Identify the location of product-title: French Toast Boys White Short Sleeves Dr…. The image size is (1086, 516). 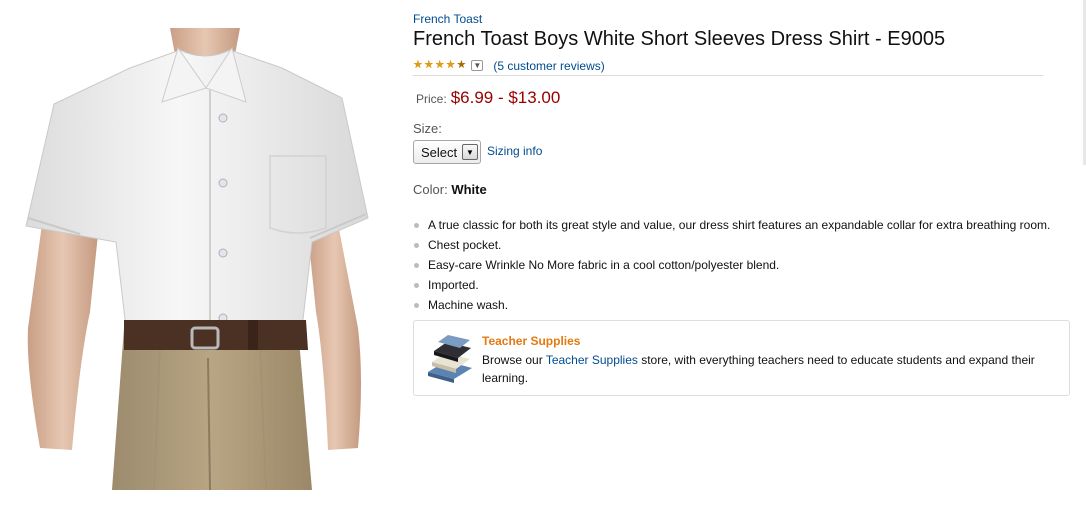
(679, 39).